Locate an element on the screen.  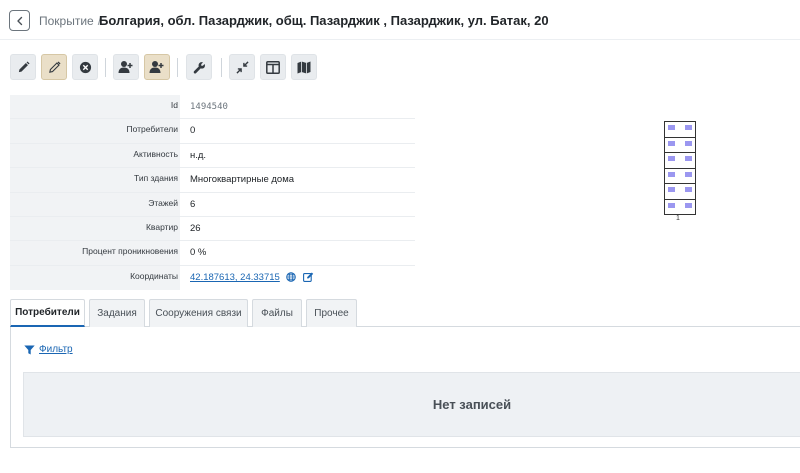
empty-state: Нет записей is located at coordinates (411, 404).